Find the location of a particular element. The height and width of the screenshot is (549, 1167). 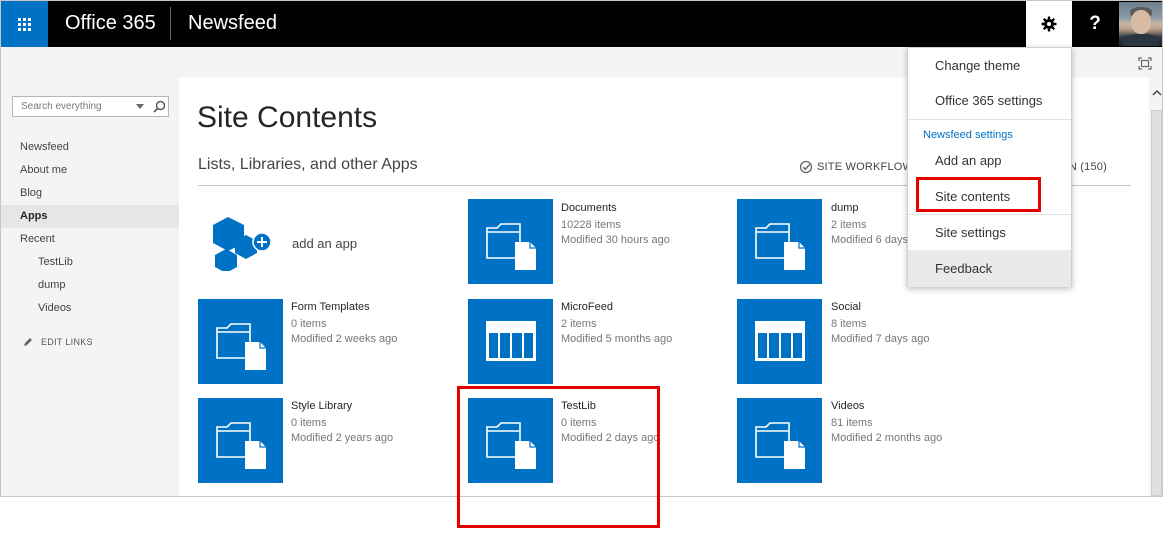

tile-title: Documents is located at coordinates (589, 208).